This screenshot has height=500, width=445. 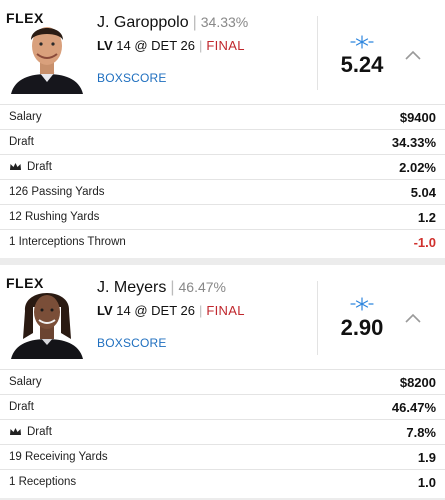 What do you see at coordinates (143, 22) in the screenshot?
I see `player-name: J. Garoppolo` at bounding box center [143, 22].